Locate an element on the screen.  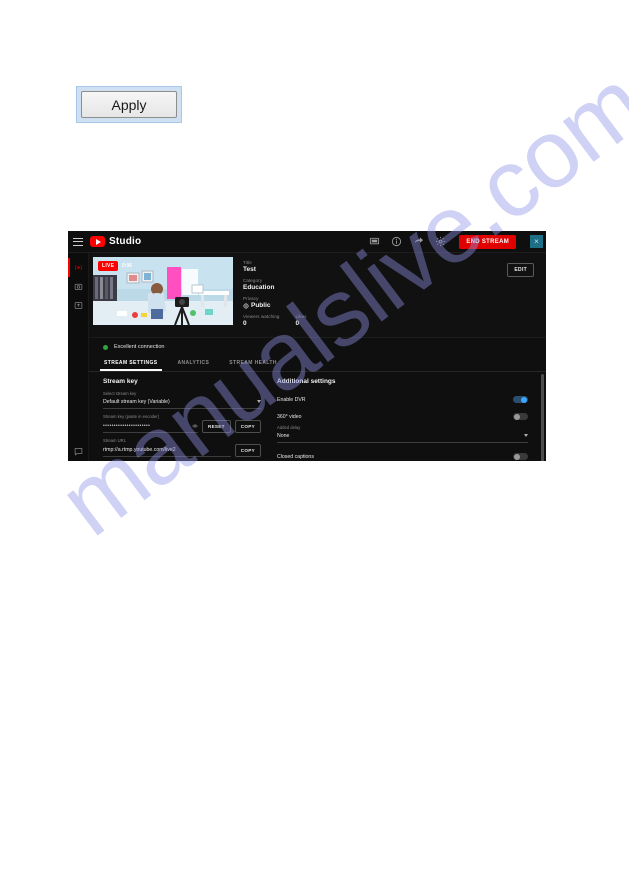
copy-stream-key-button: COPY is located at coordinates (247, 426).